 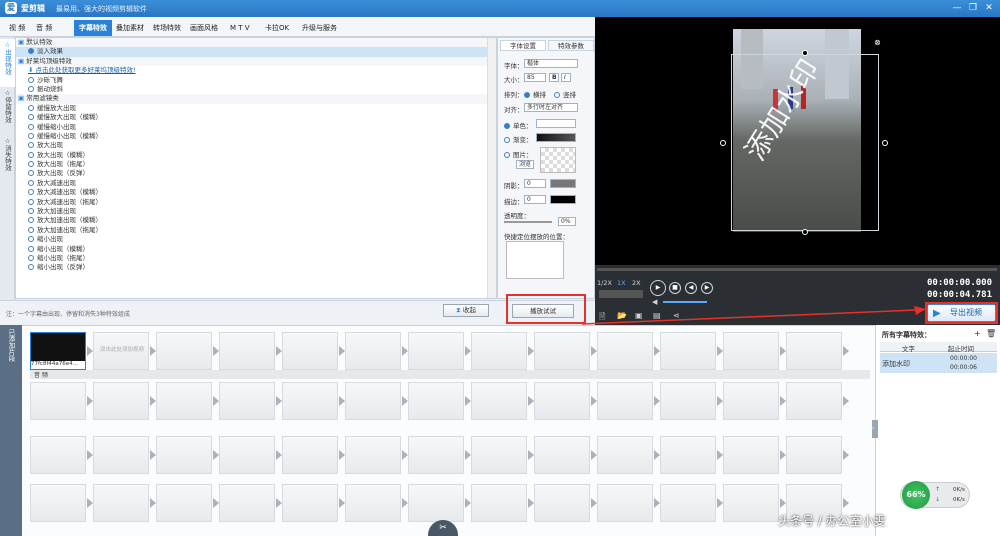 What do you see at coordinates (621, 283) in the screenshot?
I see `speed-1x: 1X` at bounding box center [621, 283].